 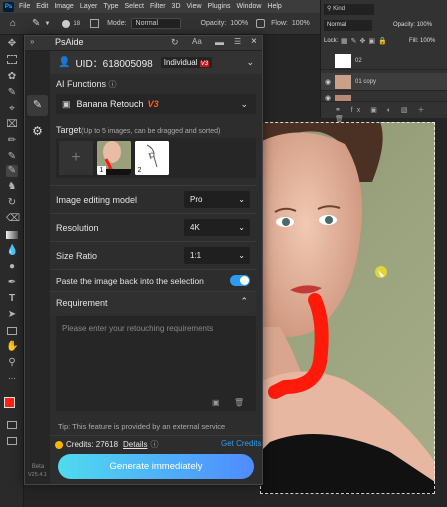 I want to click on details-info-icon: ⓘ, so click(x=154, y=444).